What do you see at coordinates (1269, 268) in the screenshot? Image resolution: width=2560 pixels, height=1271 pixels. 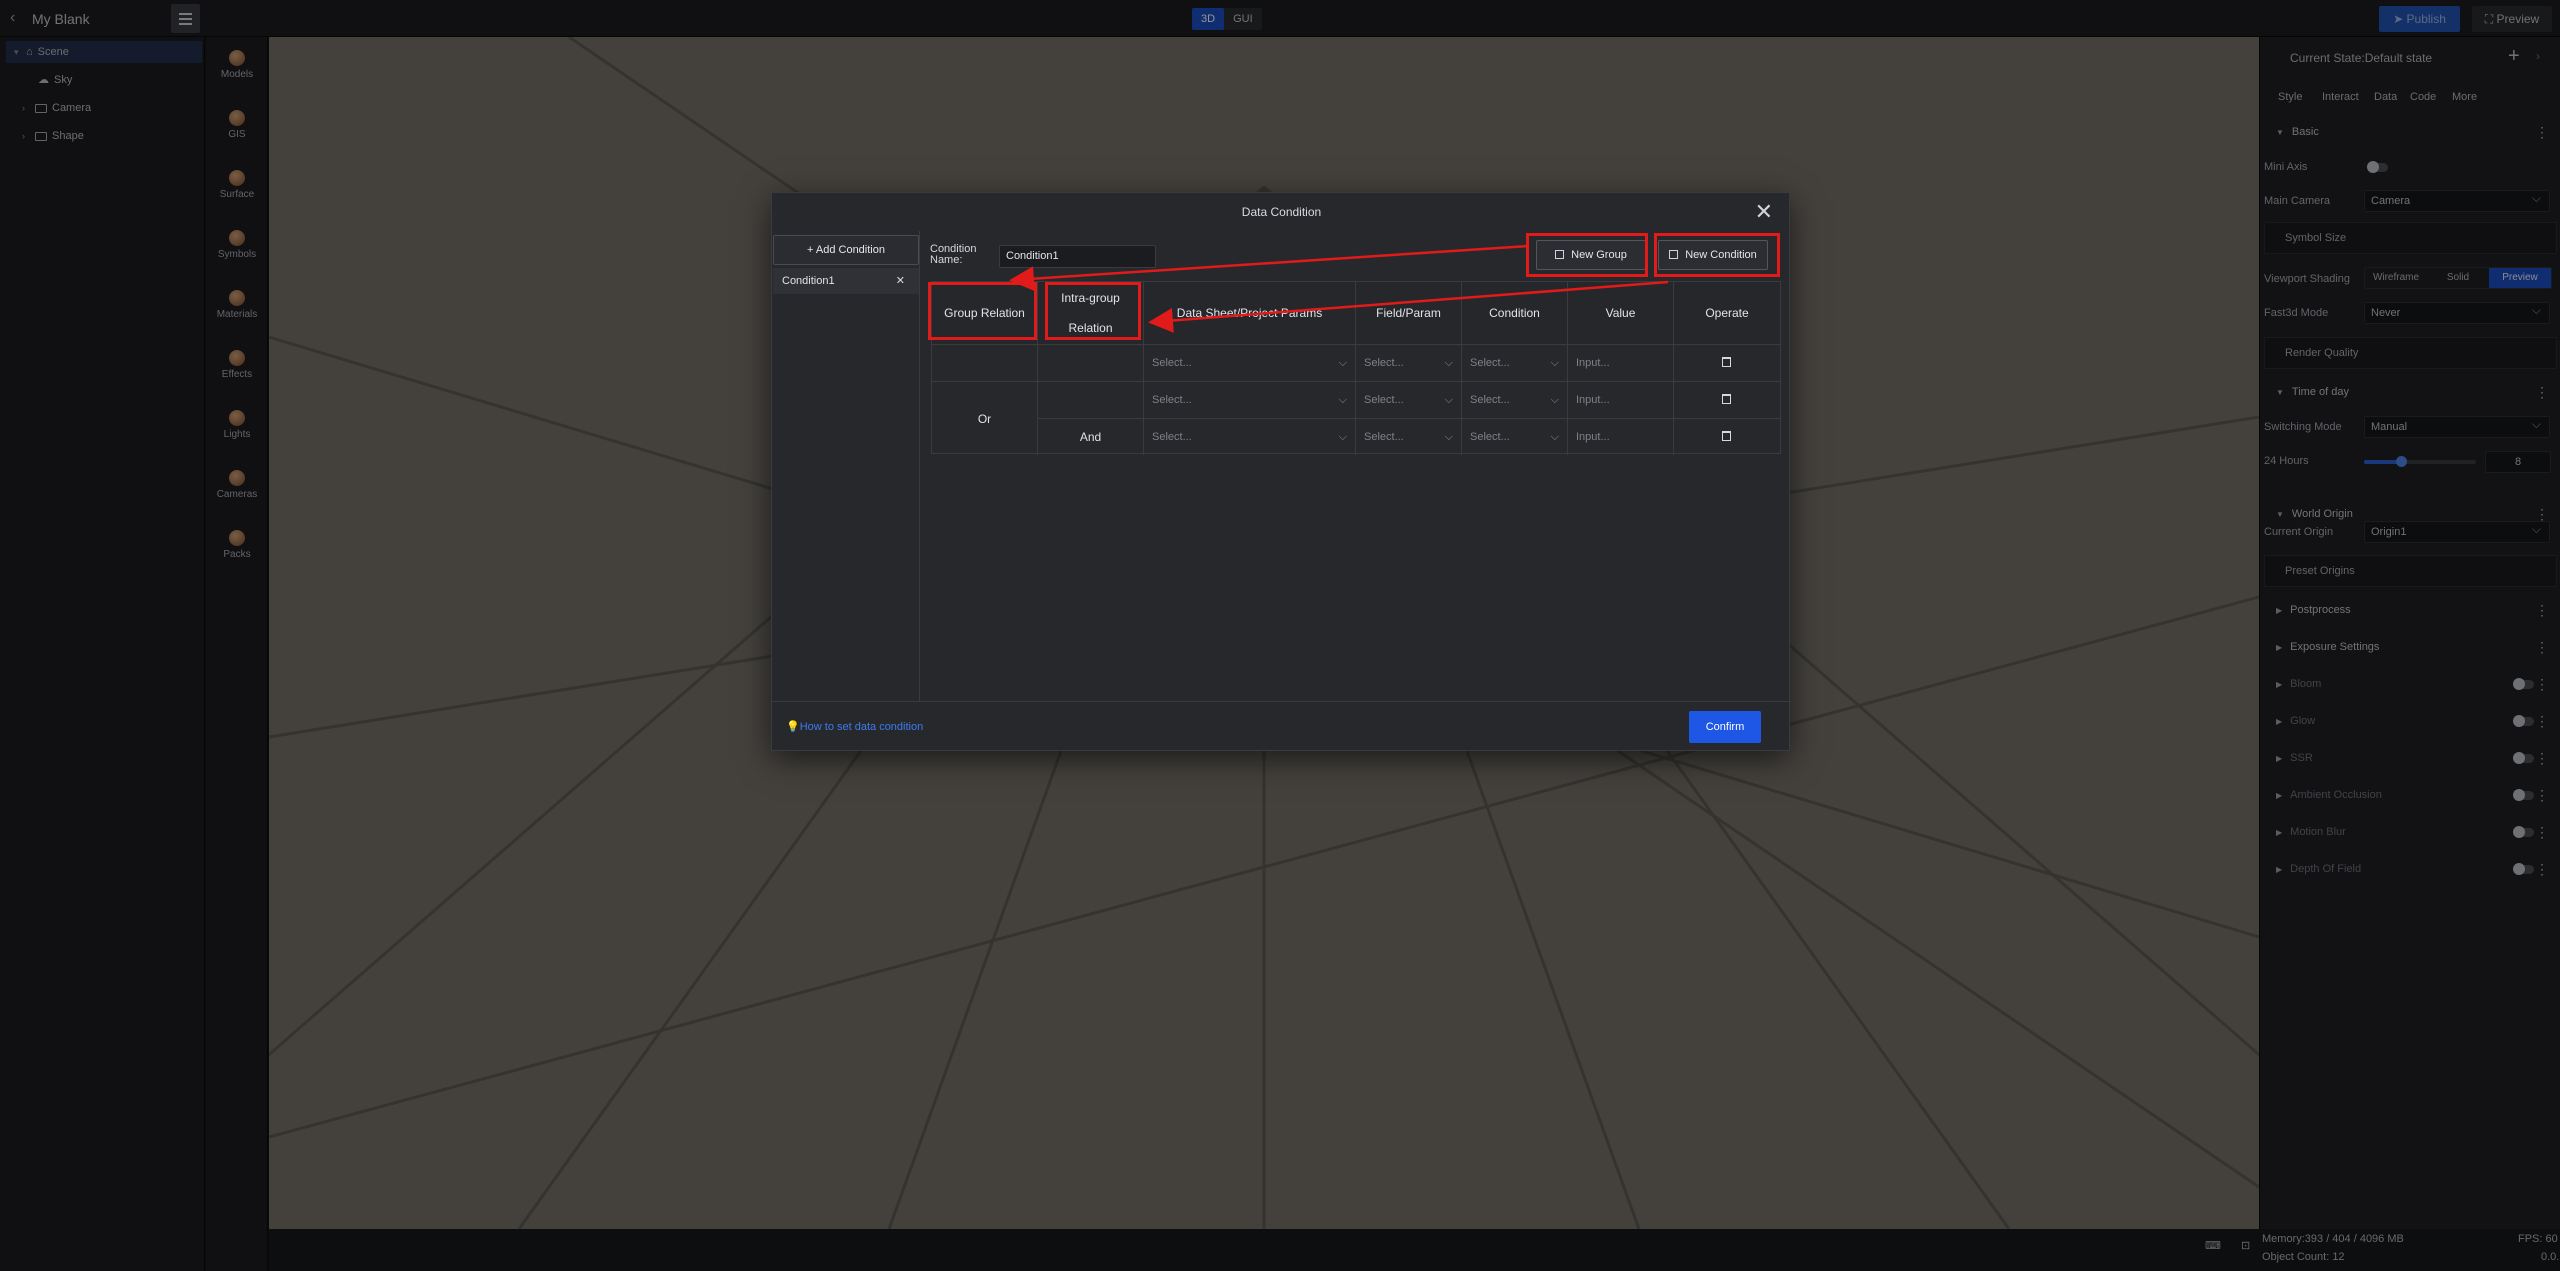 I see `arrow-to-group-relation` at bounding box center [1269, 268].